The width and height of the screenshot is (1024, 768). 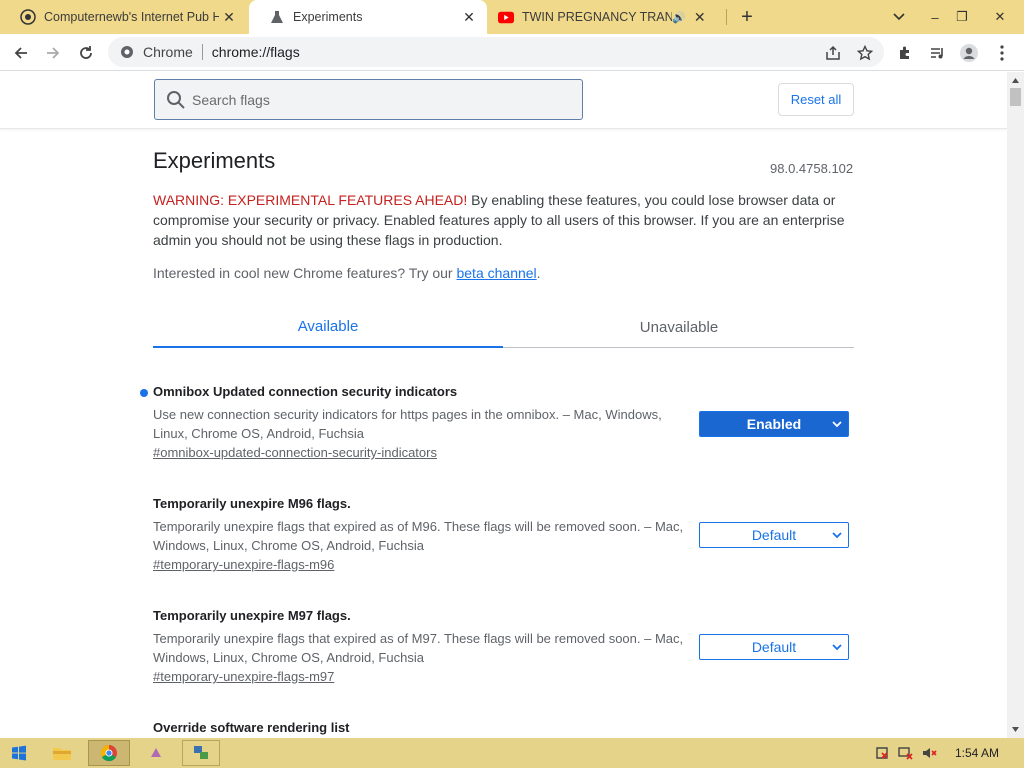 What do you see at coordinates (256, 52) in the screenshot?
I see `omnibox-url: chrome://flags` at bounding box center [256, 52].